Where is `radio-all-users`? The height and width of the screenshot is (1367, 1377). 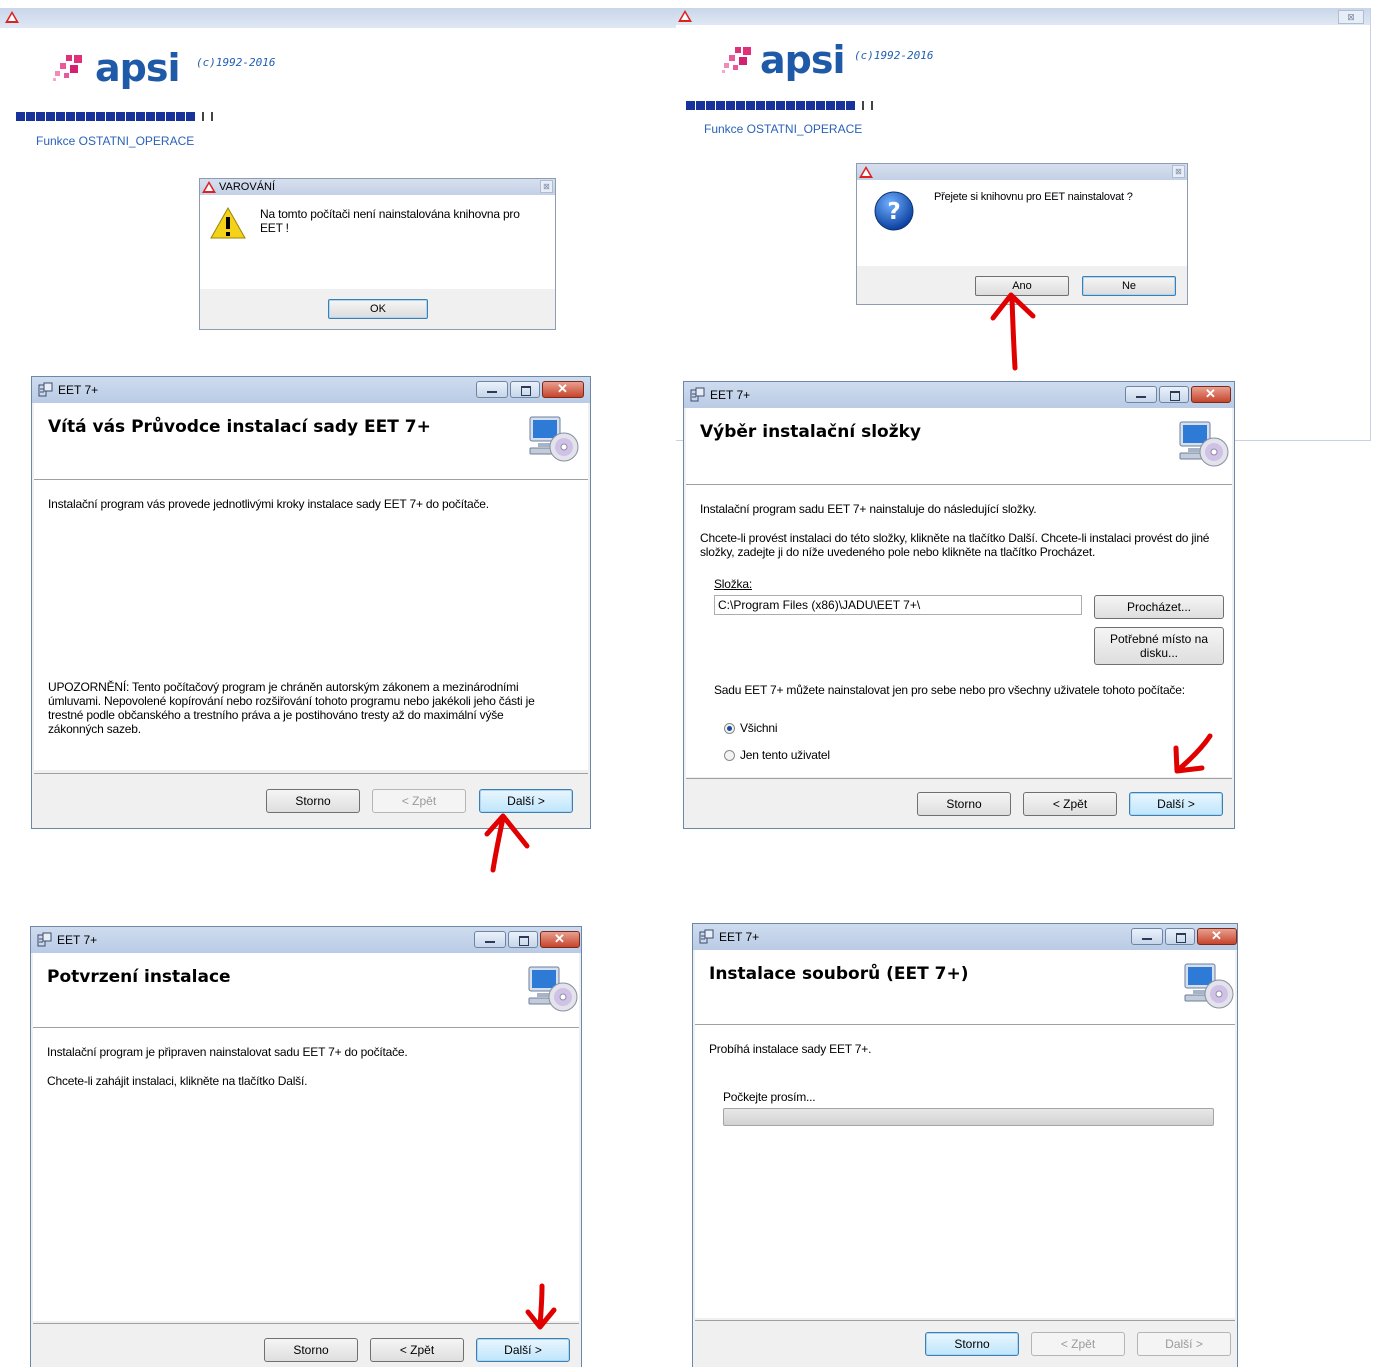 radio-all-users is located at coordinates (729, 728).